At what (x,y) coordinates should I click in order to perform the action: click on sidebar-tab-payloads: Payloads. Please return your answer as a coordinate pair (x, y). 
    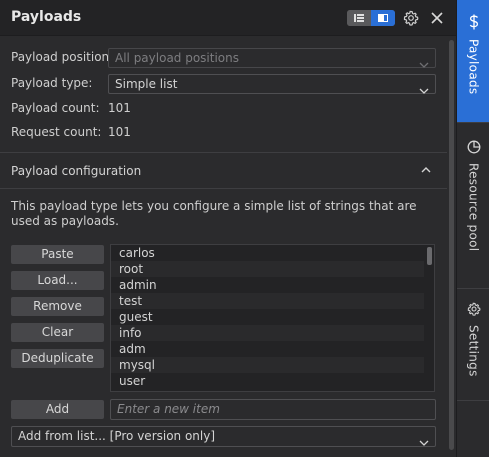
    Looking at the image, I should click on (473, 61).